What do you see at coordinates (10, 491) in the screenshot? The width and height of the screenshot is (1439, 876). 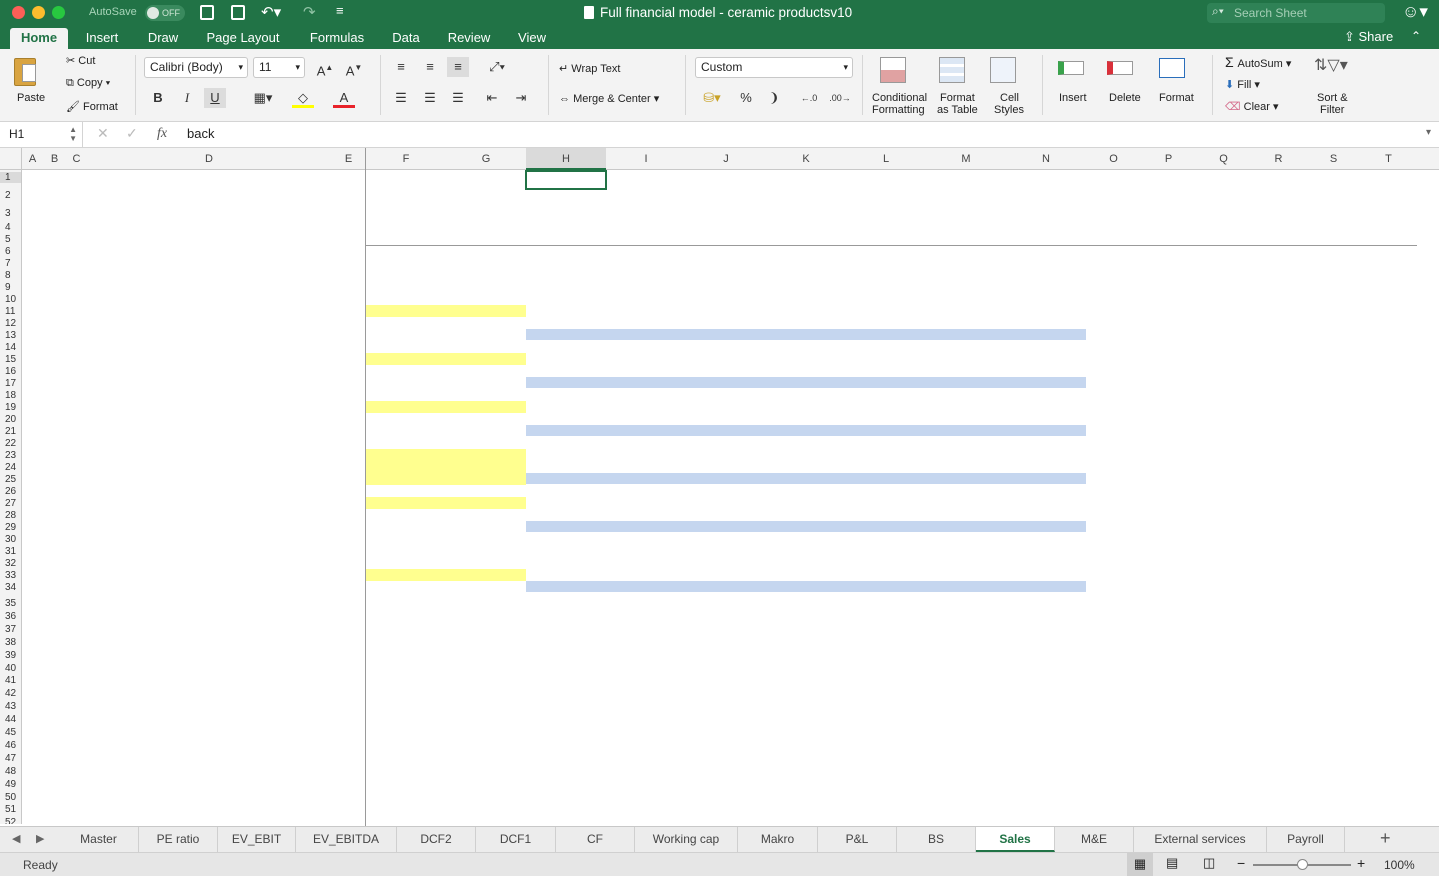 I see `row-header-26: 26` at bounding box center [10, 491].